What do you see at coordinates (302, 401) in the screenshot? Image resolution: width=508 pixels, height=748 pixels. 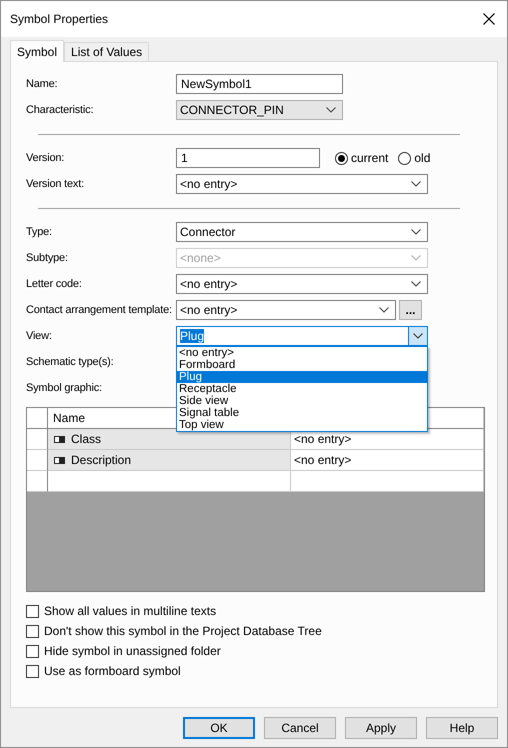 I see `dropdown-option: Side view` at bounding box center [302, 401].